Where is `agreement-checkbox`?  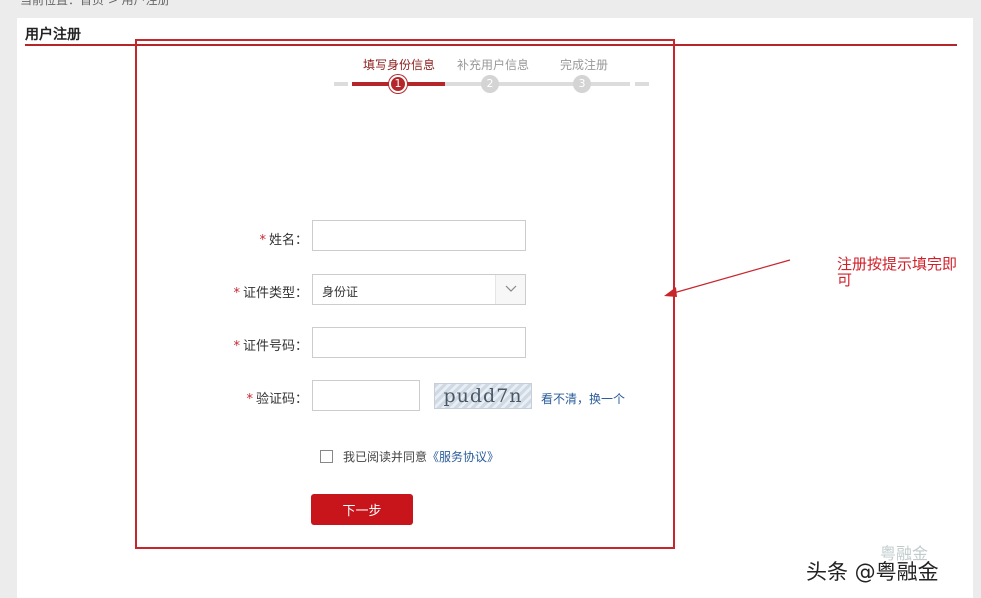 agreement-checkbox is located at coordinates (326, 456).